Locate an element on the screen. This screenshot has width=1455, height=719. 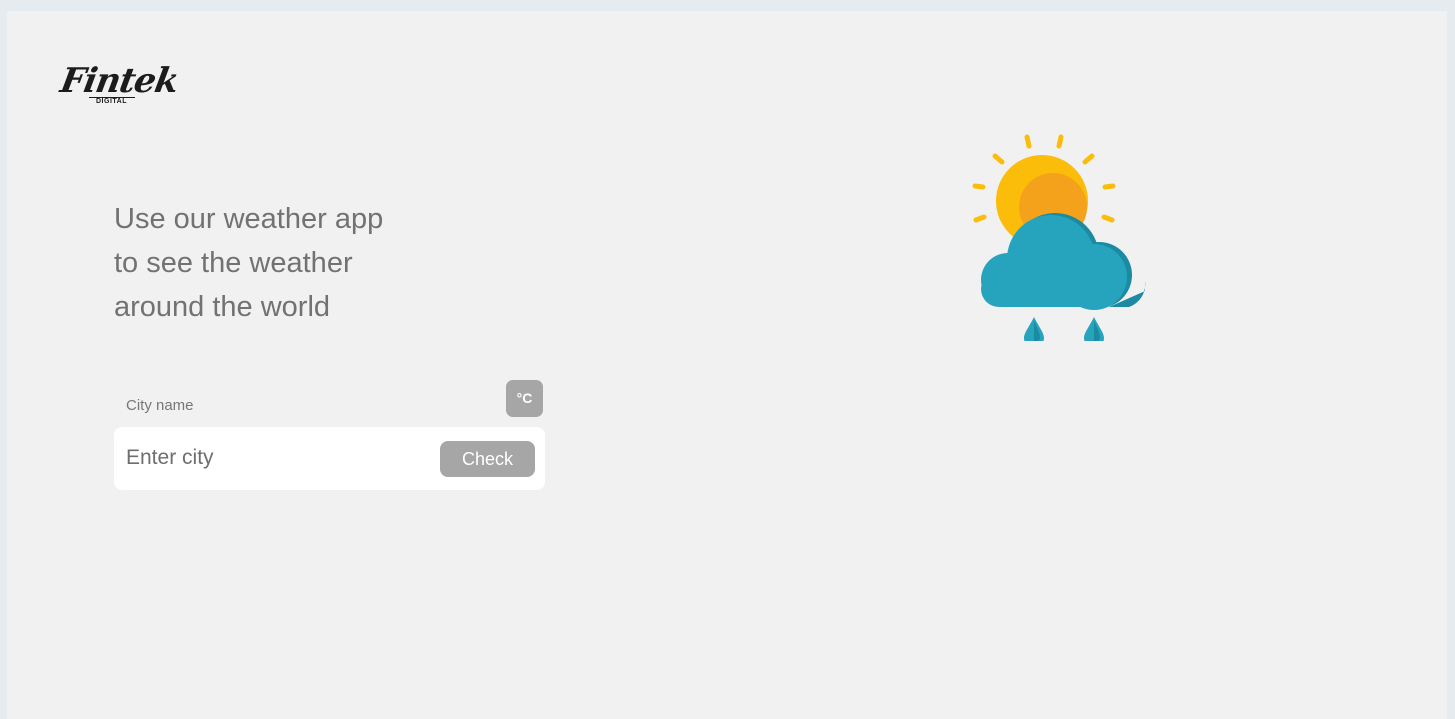
rain-drops is located at coordinates (1064, 329).